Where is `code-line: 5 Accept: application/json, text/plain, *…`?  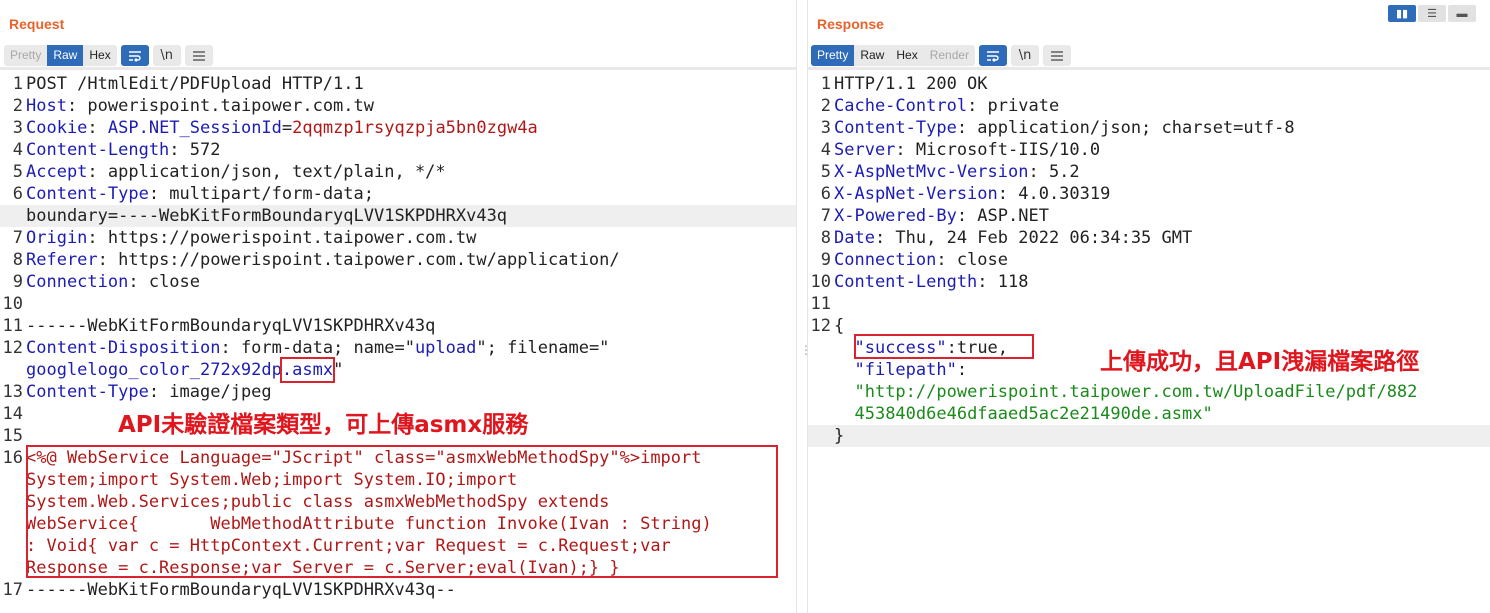 code-line: 5 Accept: application/json, text/plain, *… is located at coordinates (398, 172).